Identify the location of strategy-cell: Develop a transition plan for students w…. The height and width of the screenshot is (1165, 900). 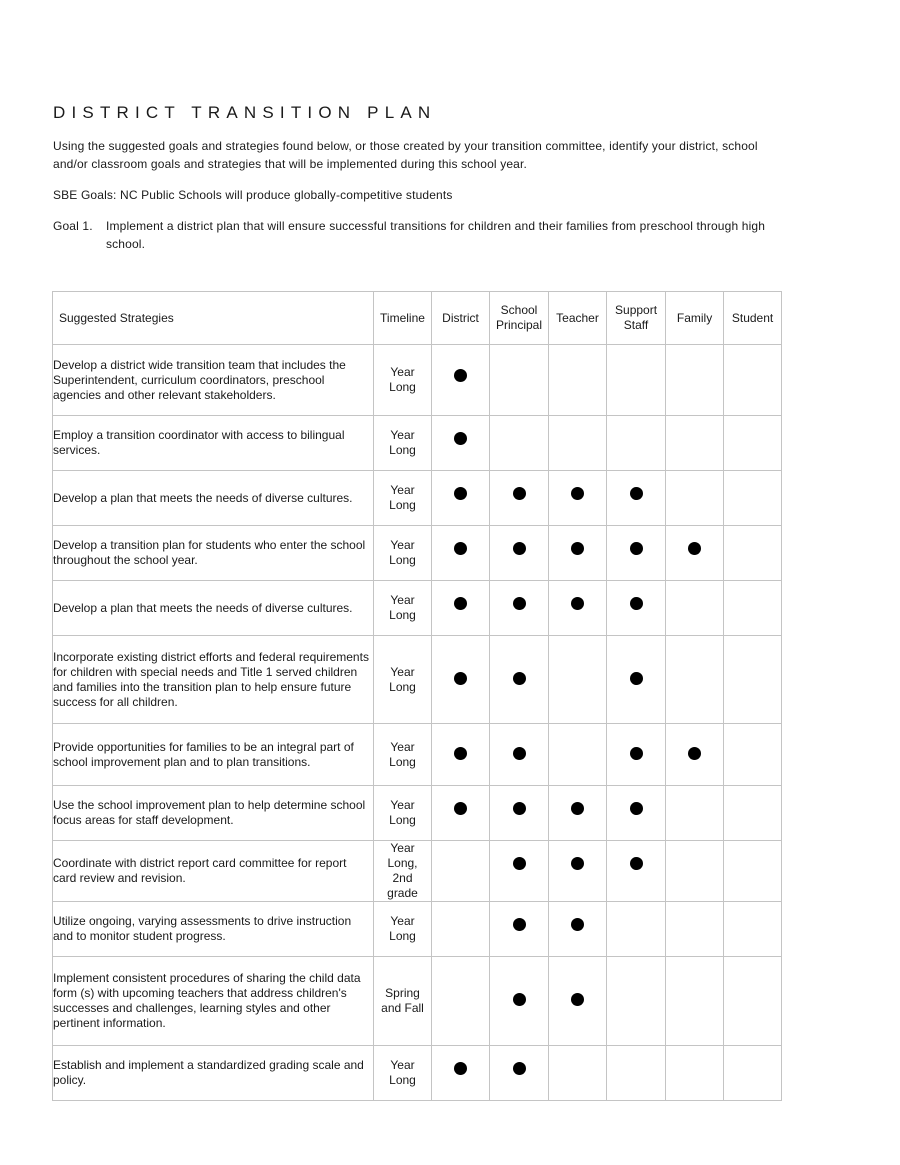
(213, 553).